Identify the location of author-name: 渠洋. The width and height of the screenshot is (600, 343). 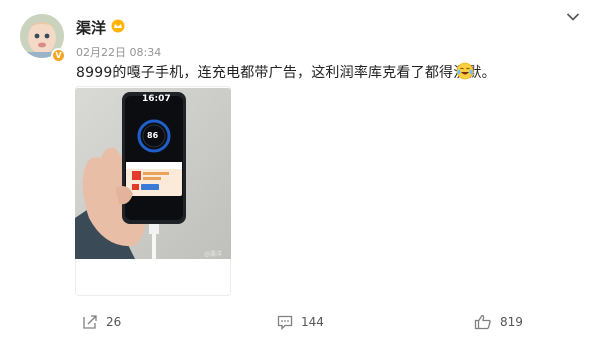
(91, 27).